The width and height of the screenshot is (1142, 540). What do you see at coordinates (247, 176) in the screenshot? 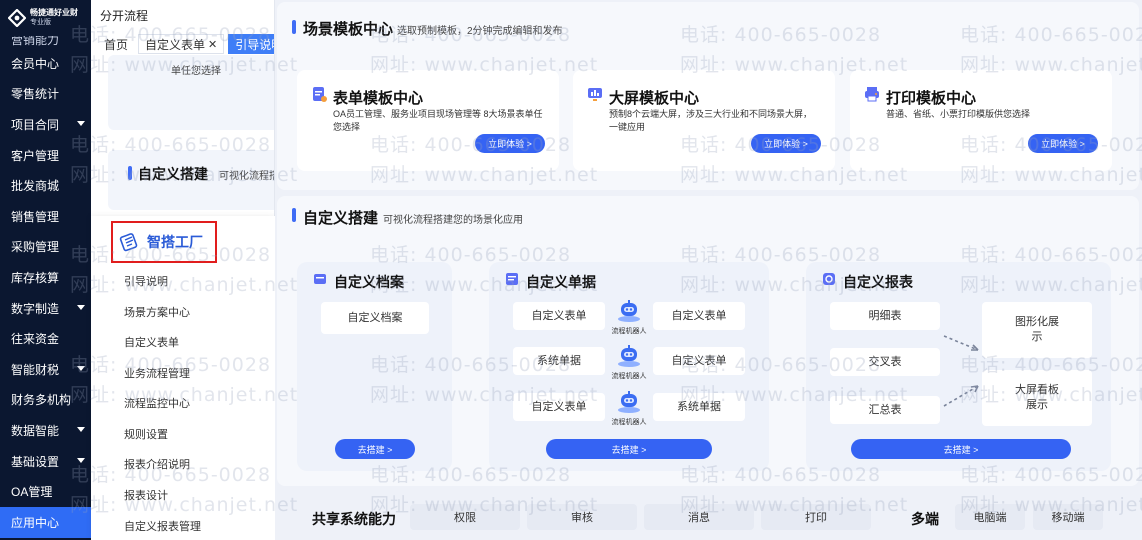
I see `inner-custom-sub: 可视化流程搭` at bounding box center [247, 176].